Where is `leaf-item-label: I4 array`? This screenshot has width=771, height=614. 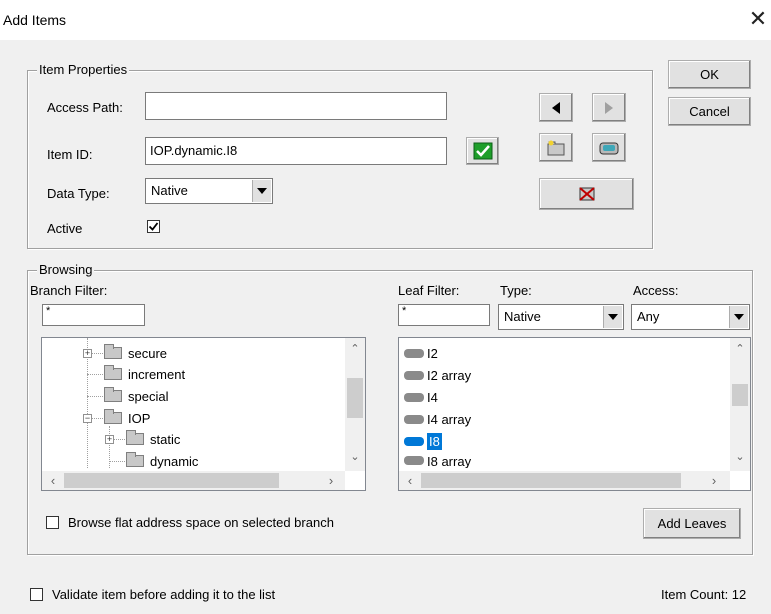 leaf-item-label: I4 array is located at coordinates (449, 419).